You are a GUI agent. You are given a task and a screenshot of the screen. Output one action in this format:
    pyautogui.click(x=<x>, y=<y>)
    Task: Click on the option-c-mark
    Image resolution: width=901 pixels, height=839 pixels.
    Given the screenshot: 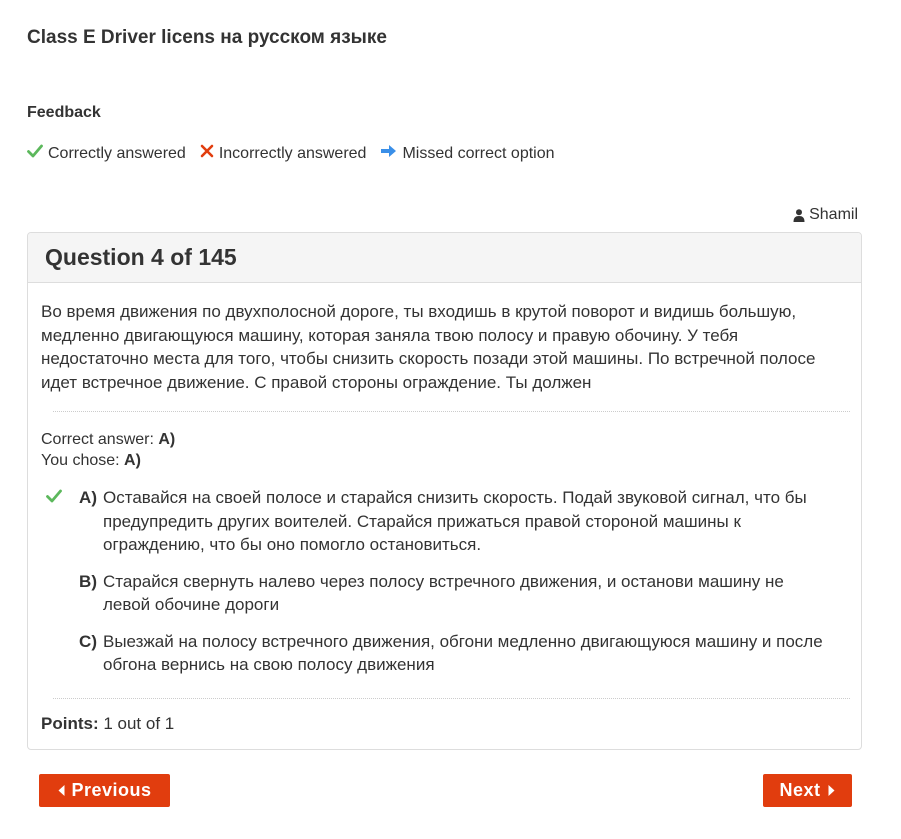 What is the action you would take?
    pyautogui.click(x=53, y=653)
    